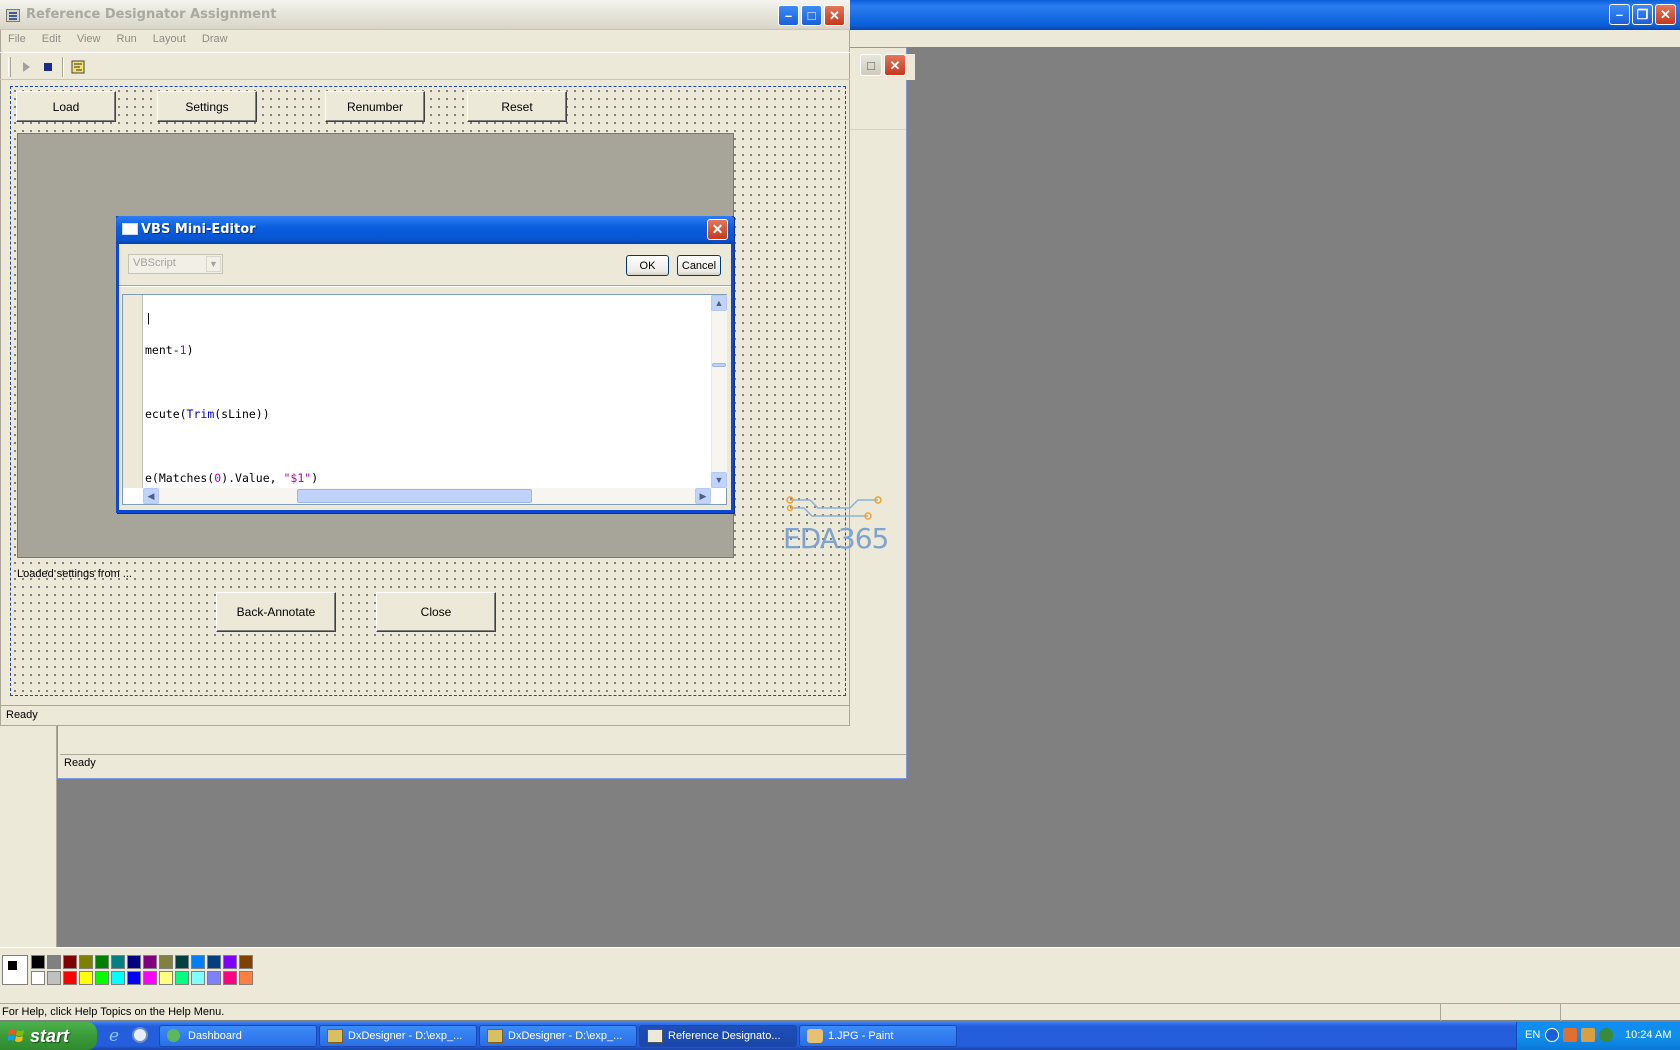  I want to click on quicklaunch-icon, so click(140, 1035).